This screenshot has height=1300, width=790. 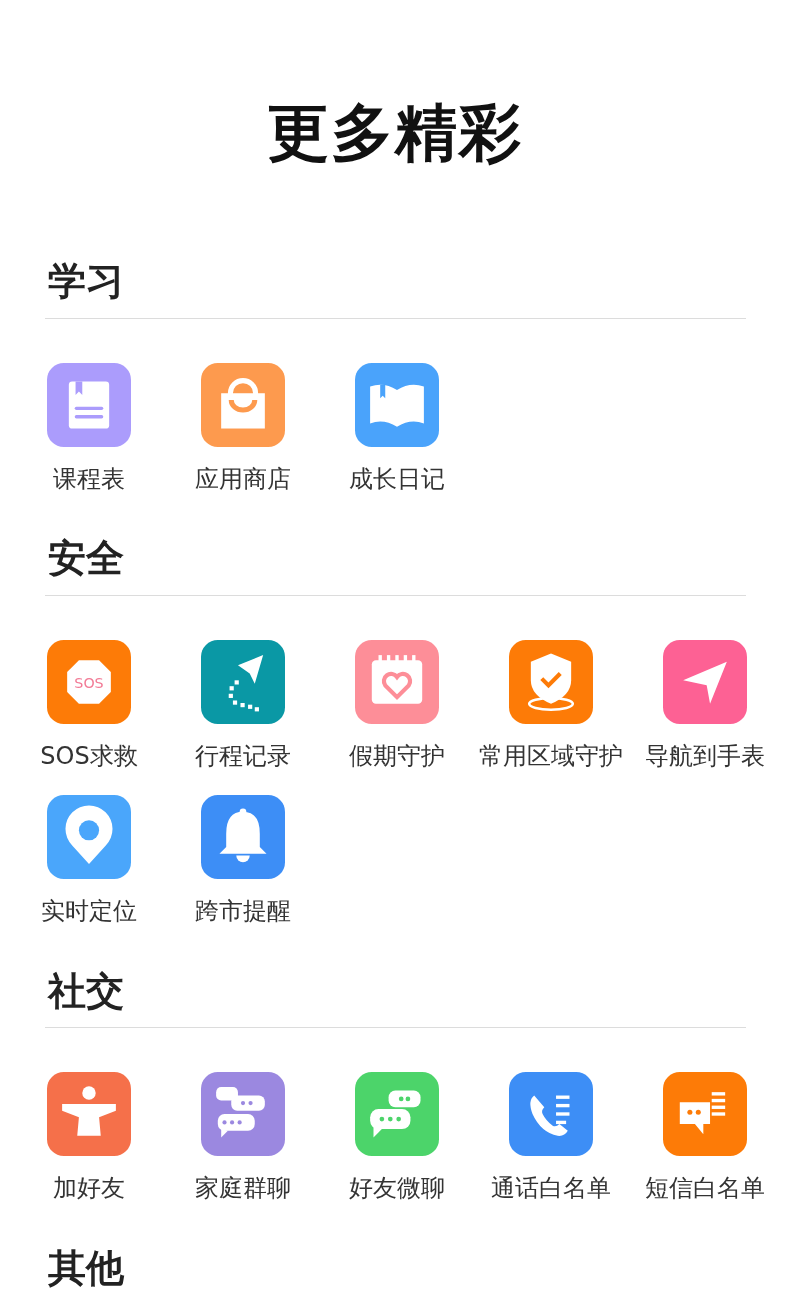 I want to click on app-shortcut: 跨市提醒, so click(x=243, y=860).